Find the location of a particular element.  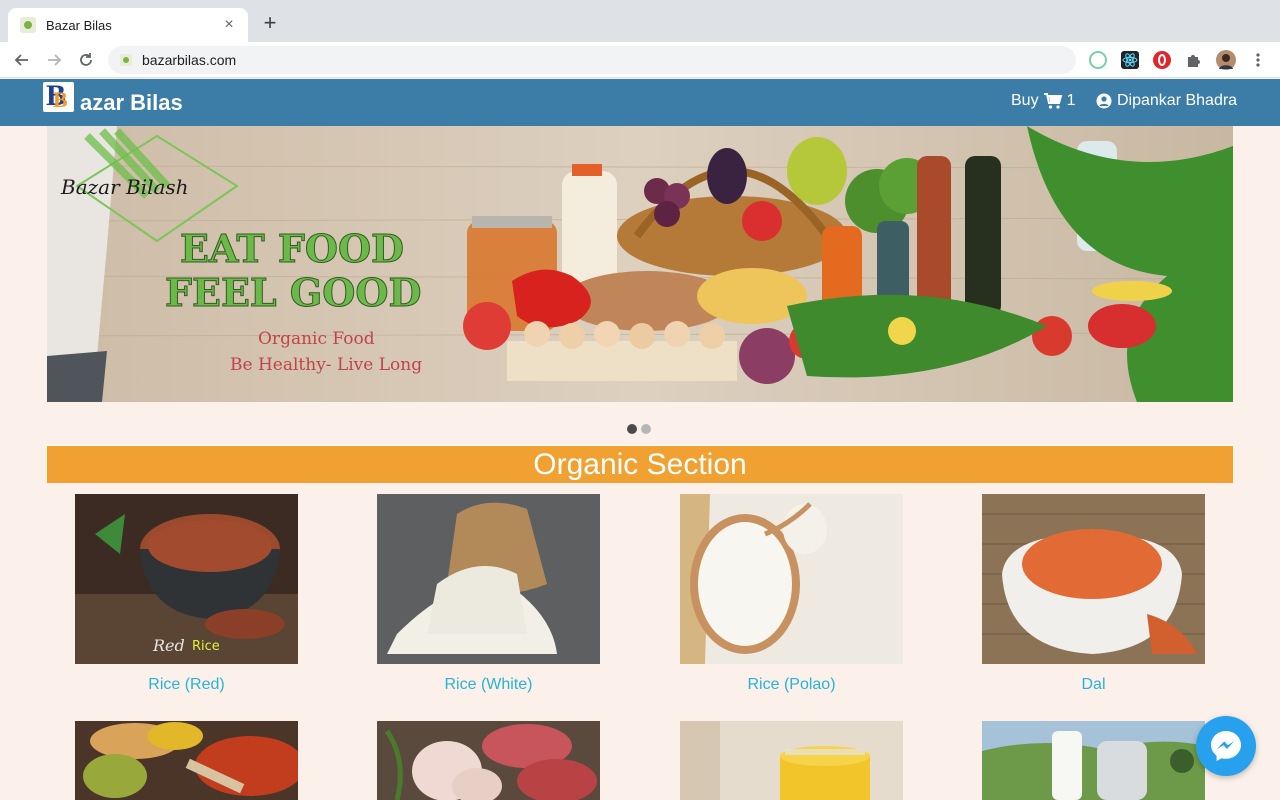

profile-avatar is located at coordinates (1226, 60).